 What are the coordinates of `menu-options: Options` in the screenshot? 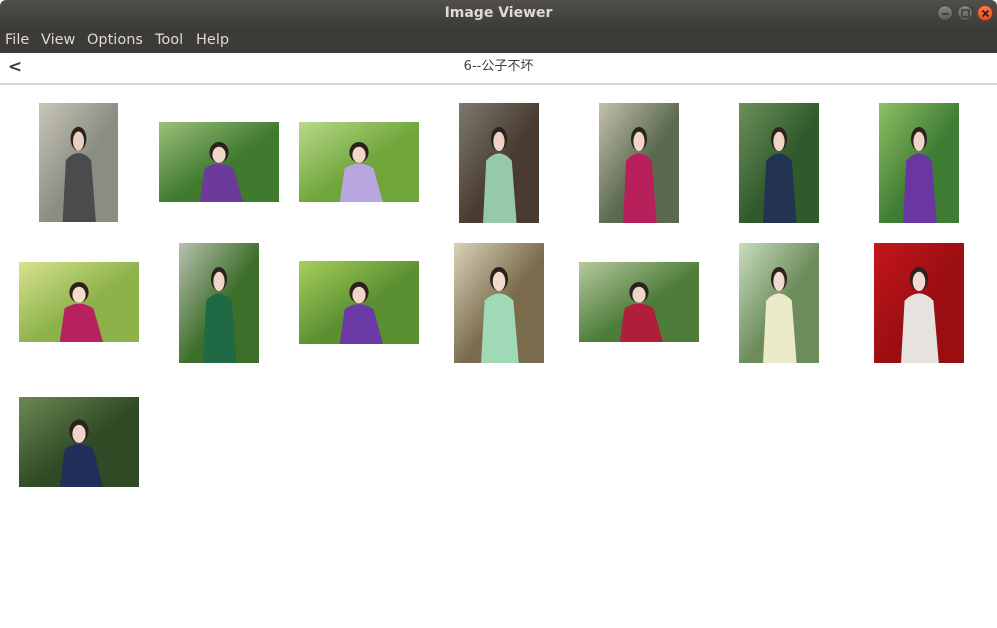 It's located at (115, 40).